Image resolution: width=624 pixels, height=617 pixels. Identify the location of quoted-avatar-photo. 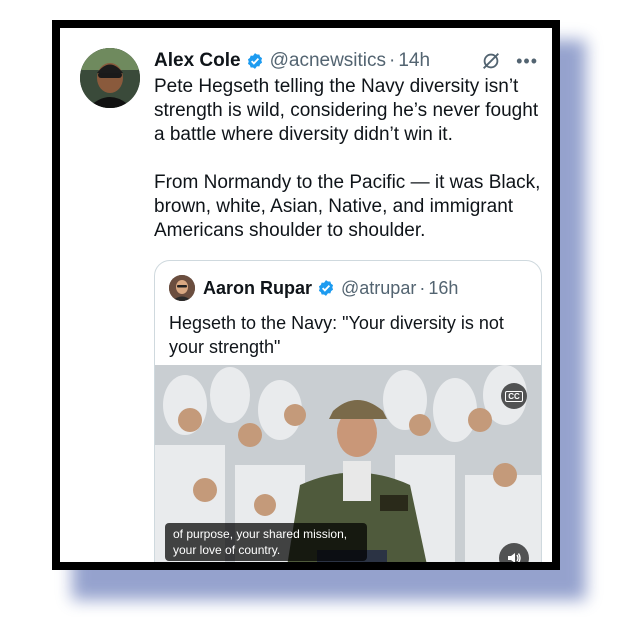
(182, 288).